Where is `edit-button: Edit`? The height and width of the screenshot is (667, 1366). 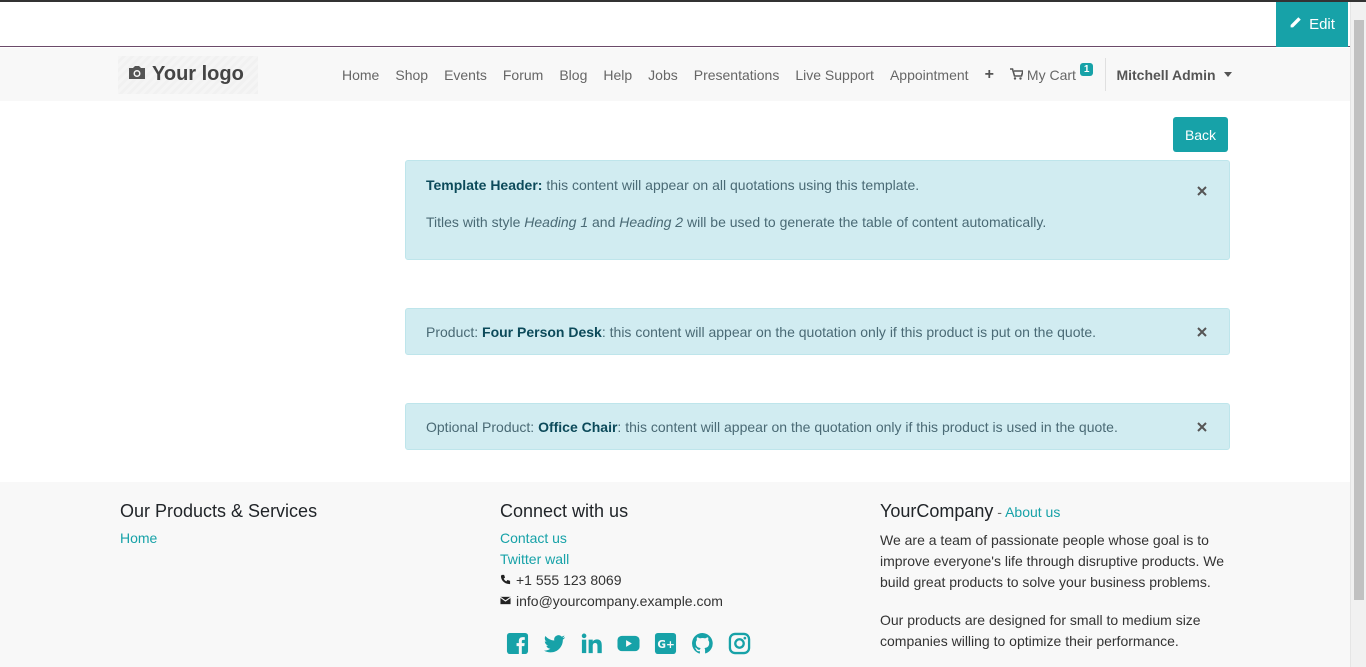 edit-button: Edit is located at coordinates (1312, 24).